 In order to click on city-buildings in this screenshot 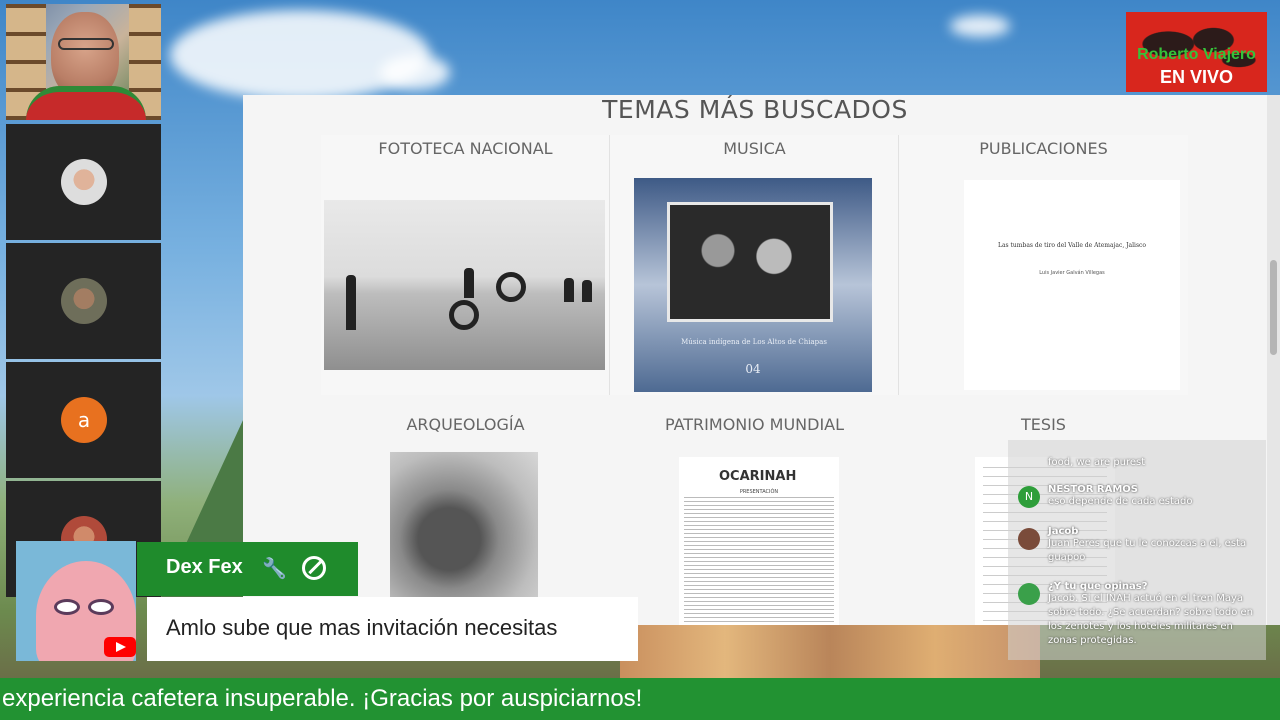, I will do `click(830, 650)`.